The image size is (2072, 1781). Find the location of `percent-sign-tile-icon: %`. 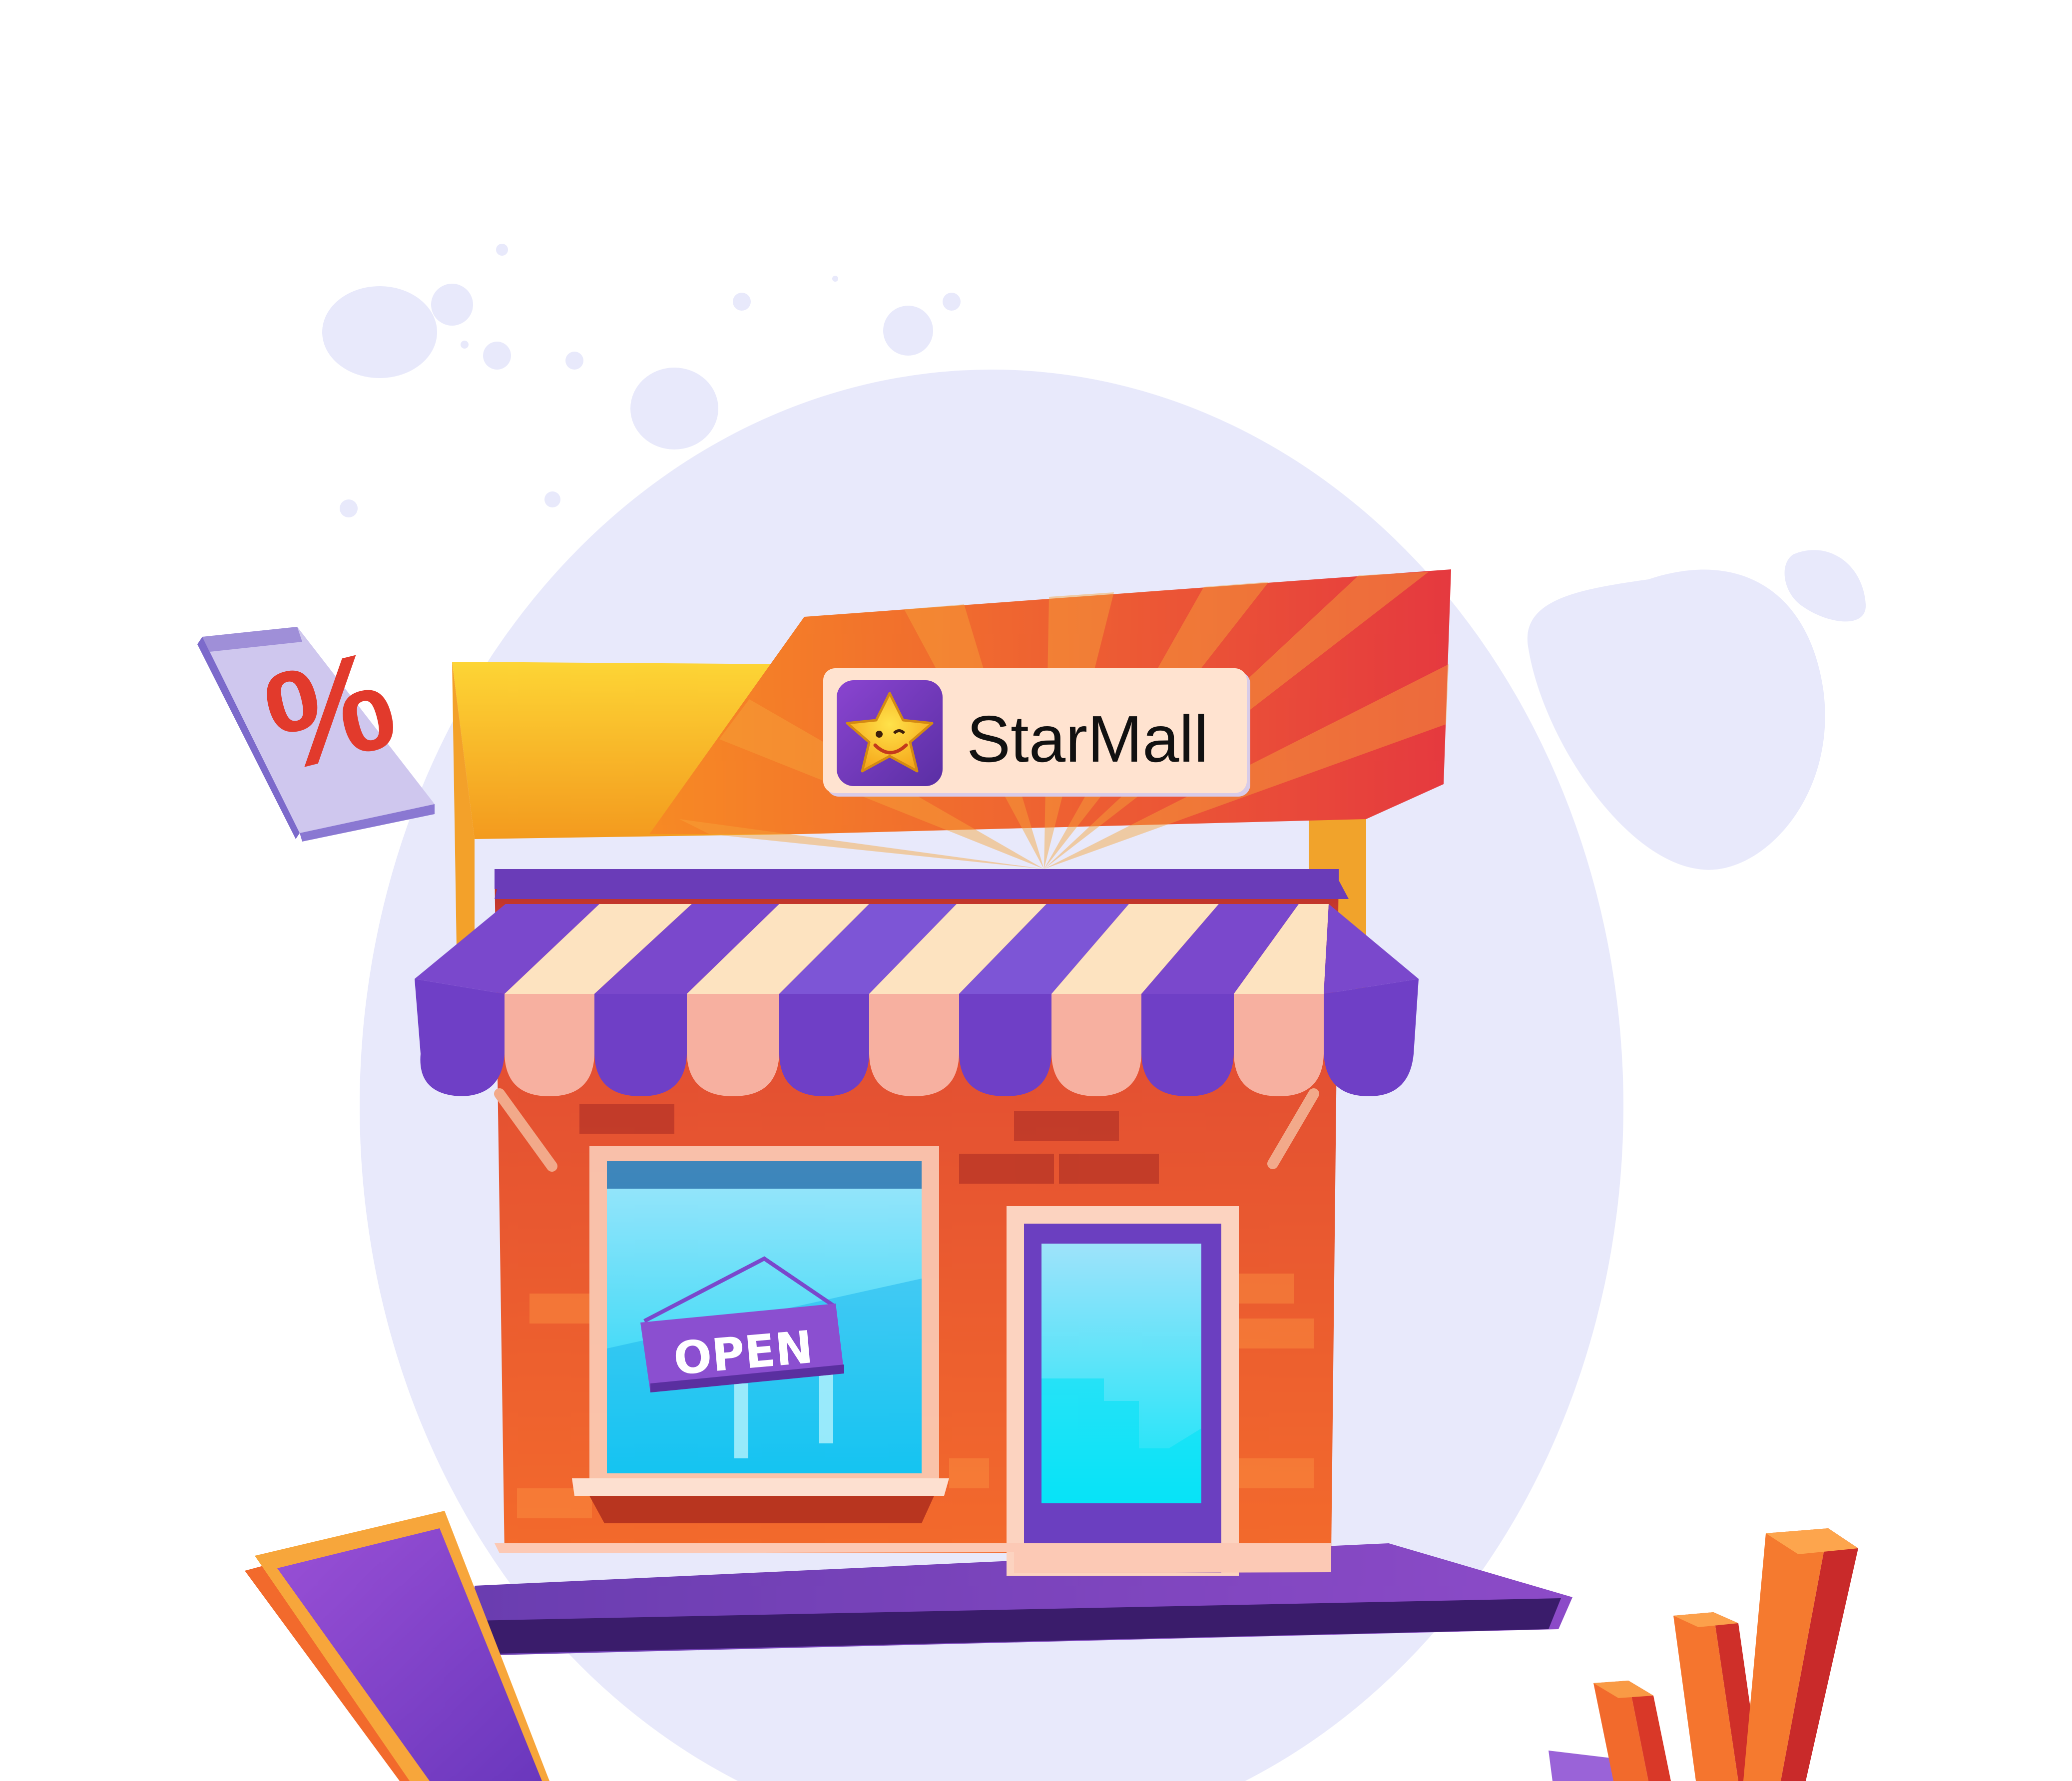

percent-sign-tile-icon: % is located at coordinates (316, 731).